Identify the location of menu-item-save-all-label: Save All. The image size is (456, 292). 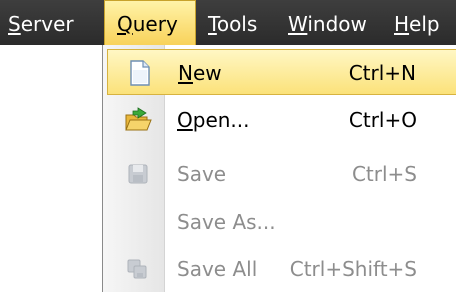
(217, 269).